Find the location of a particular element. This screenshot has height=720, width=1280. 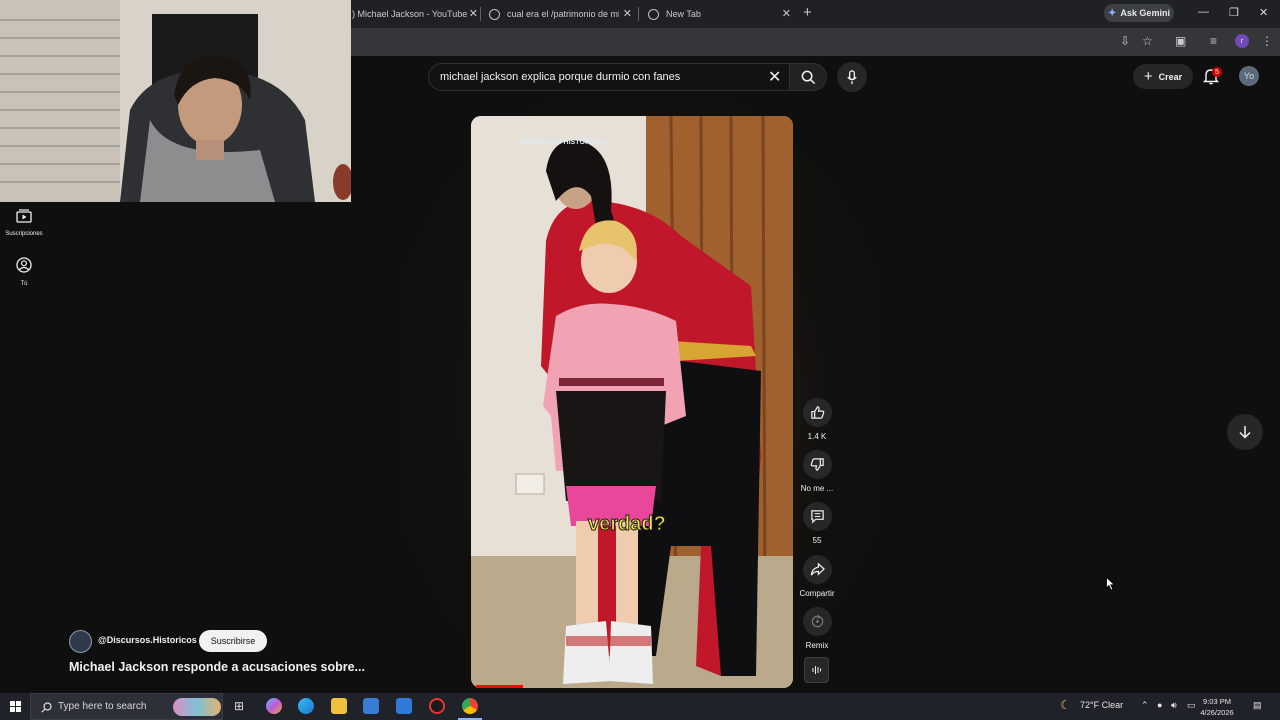

tab-title: ) Michael Jackson - YouTube is located at coordinates (410, 14).